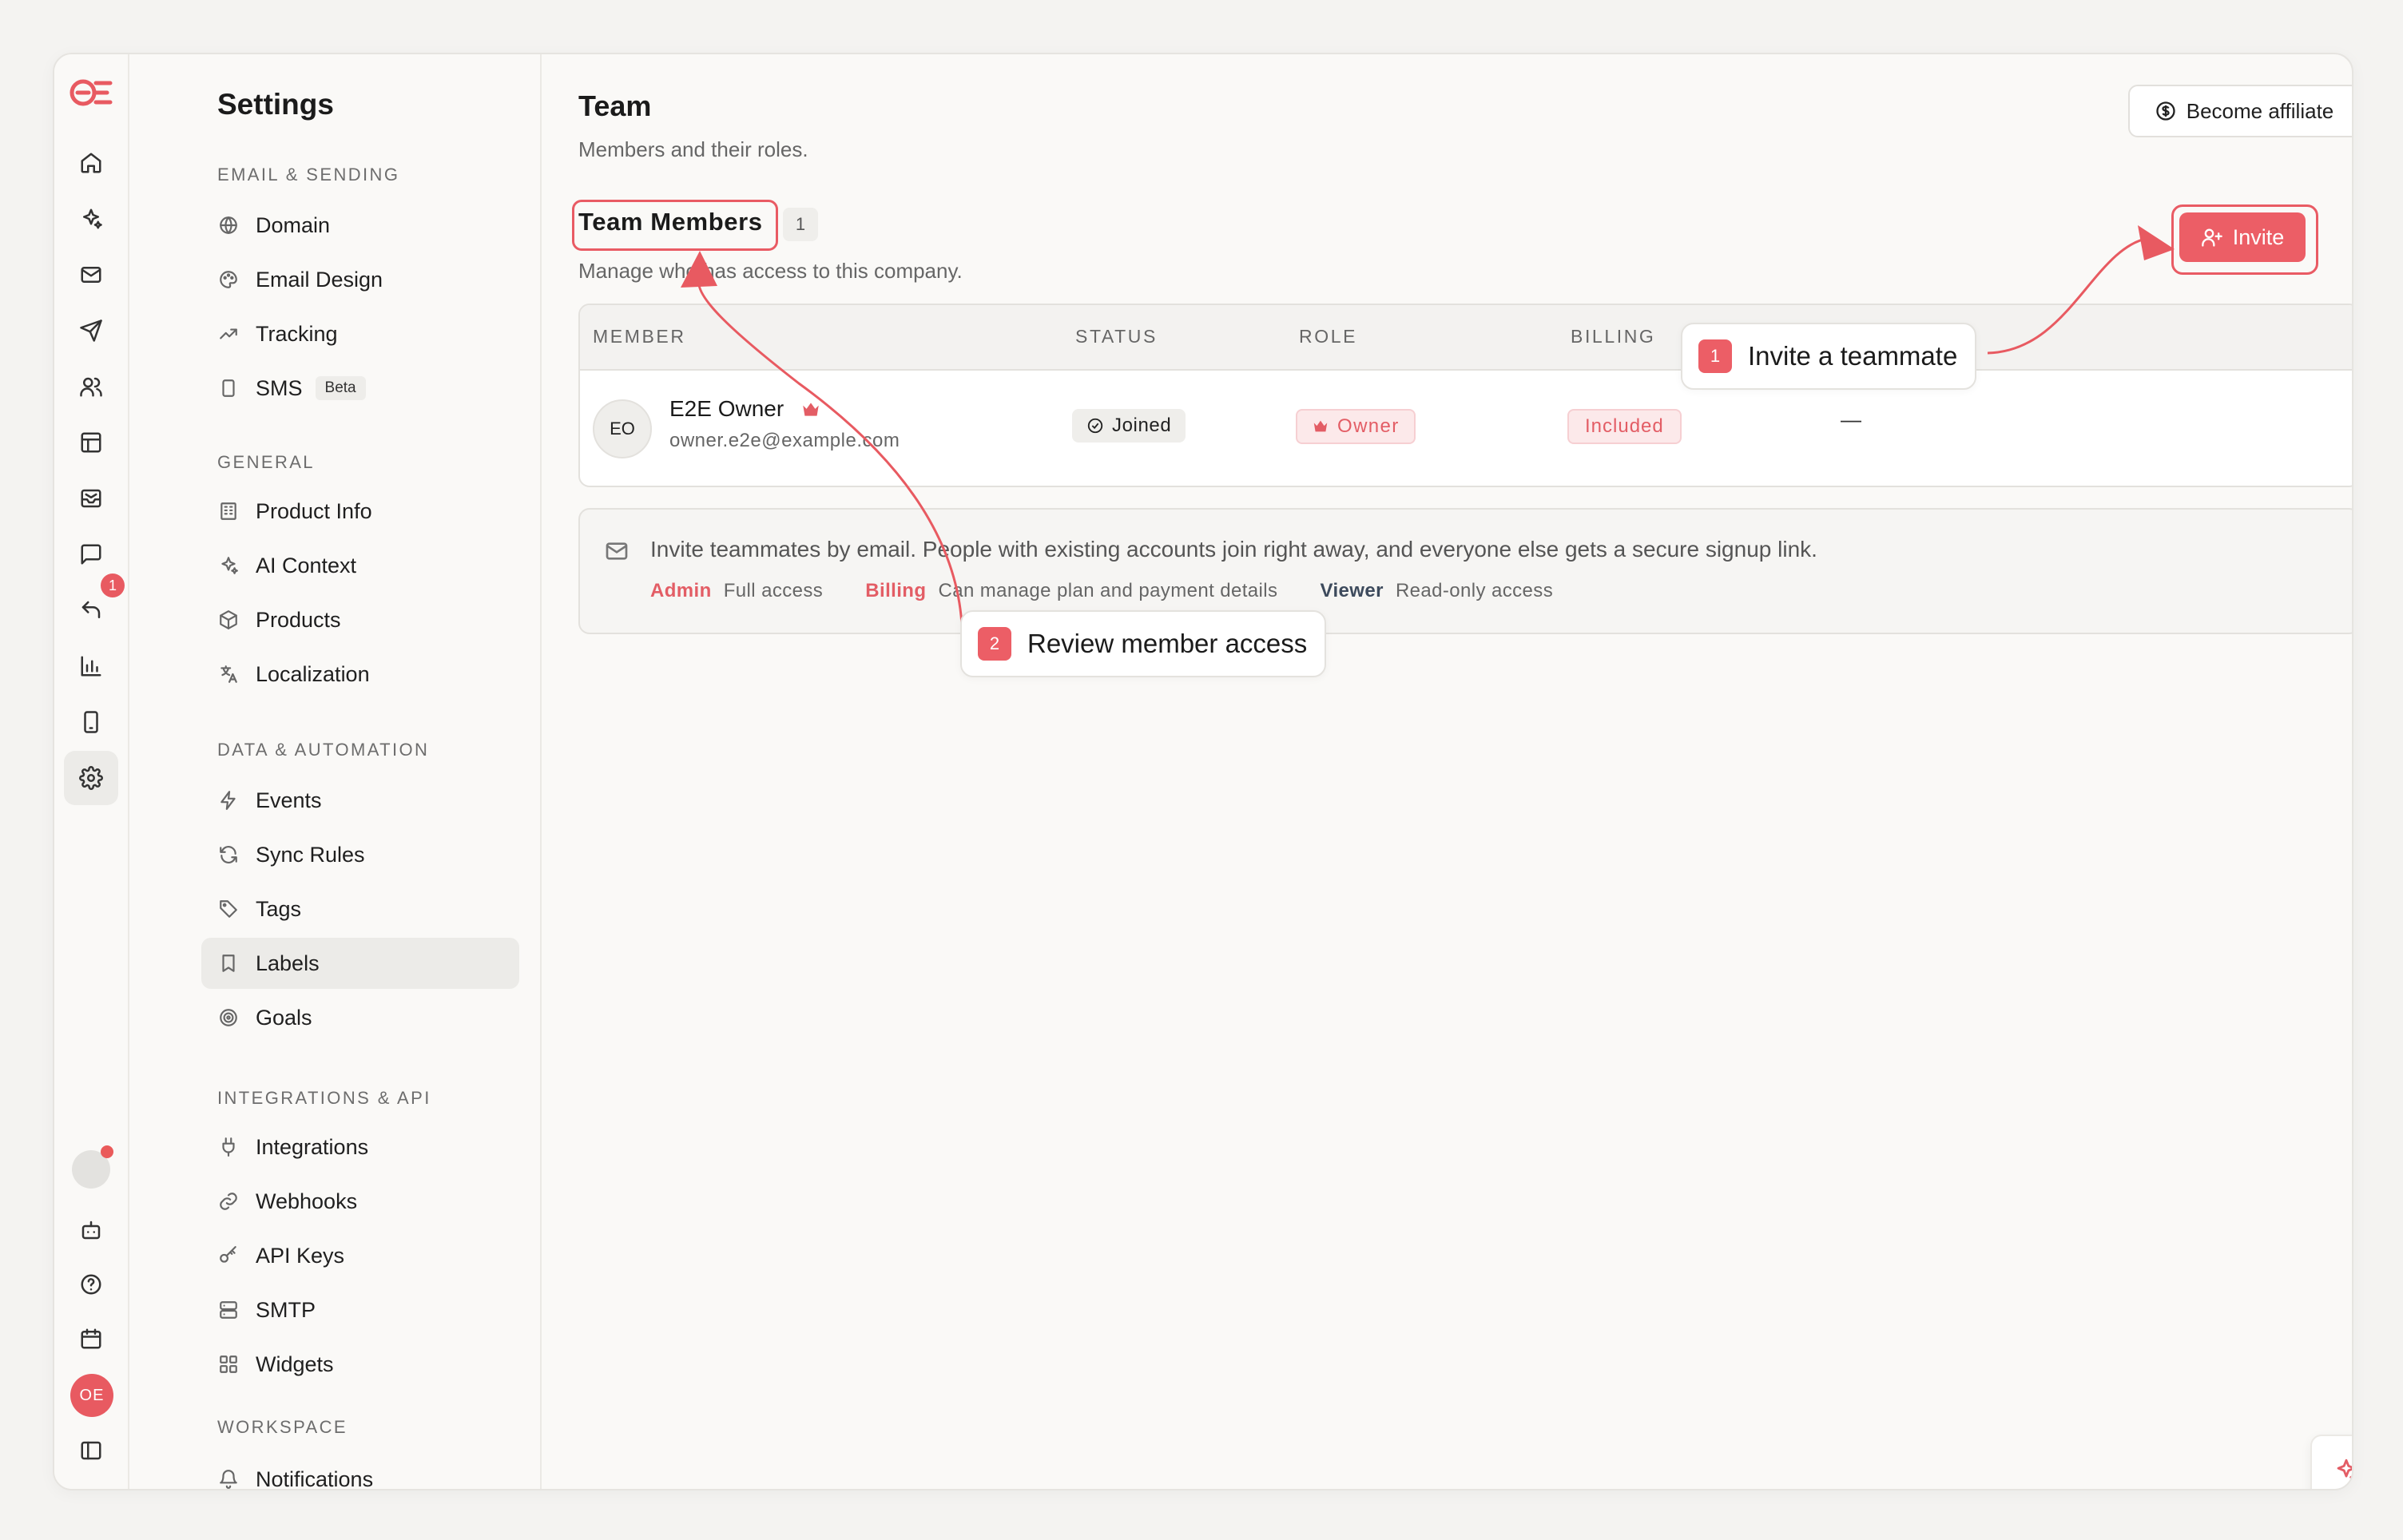 The height and width of the screenshot is (1540, 2403). Describe the element at coordinates (91, 722) in the screenshot. I see `phone-icon` at that location.